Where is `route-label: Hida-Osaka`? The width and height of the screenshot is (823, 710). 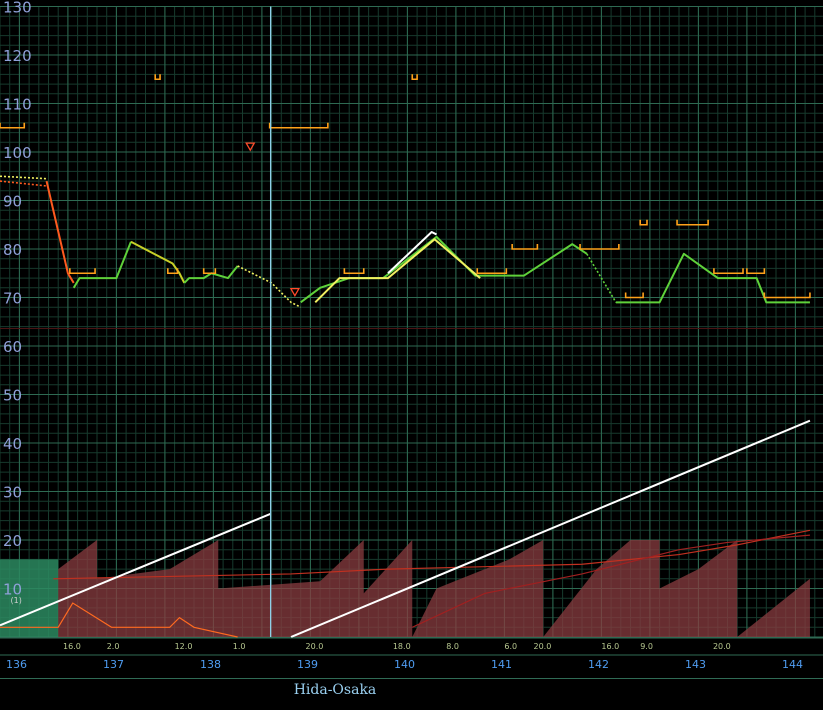 route-label: Hida-Osaka is located at coordinates (335, 690).